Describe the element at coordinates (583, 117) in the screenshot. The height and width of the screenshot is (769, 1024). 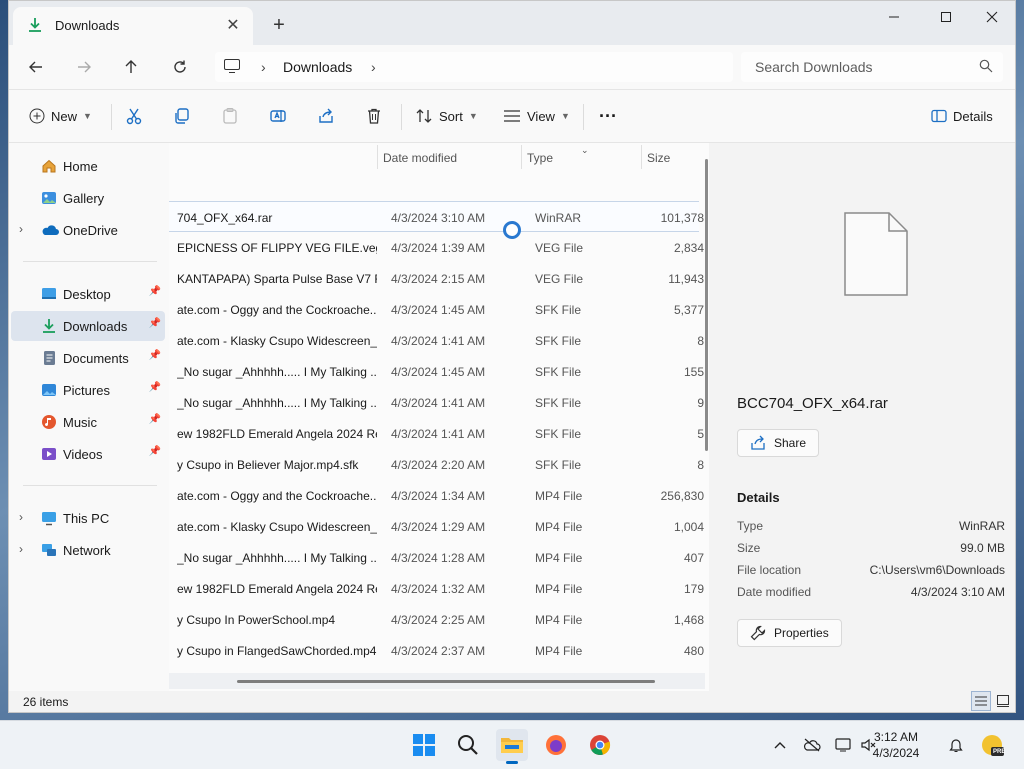
I see `toolbar-divider` at that location.